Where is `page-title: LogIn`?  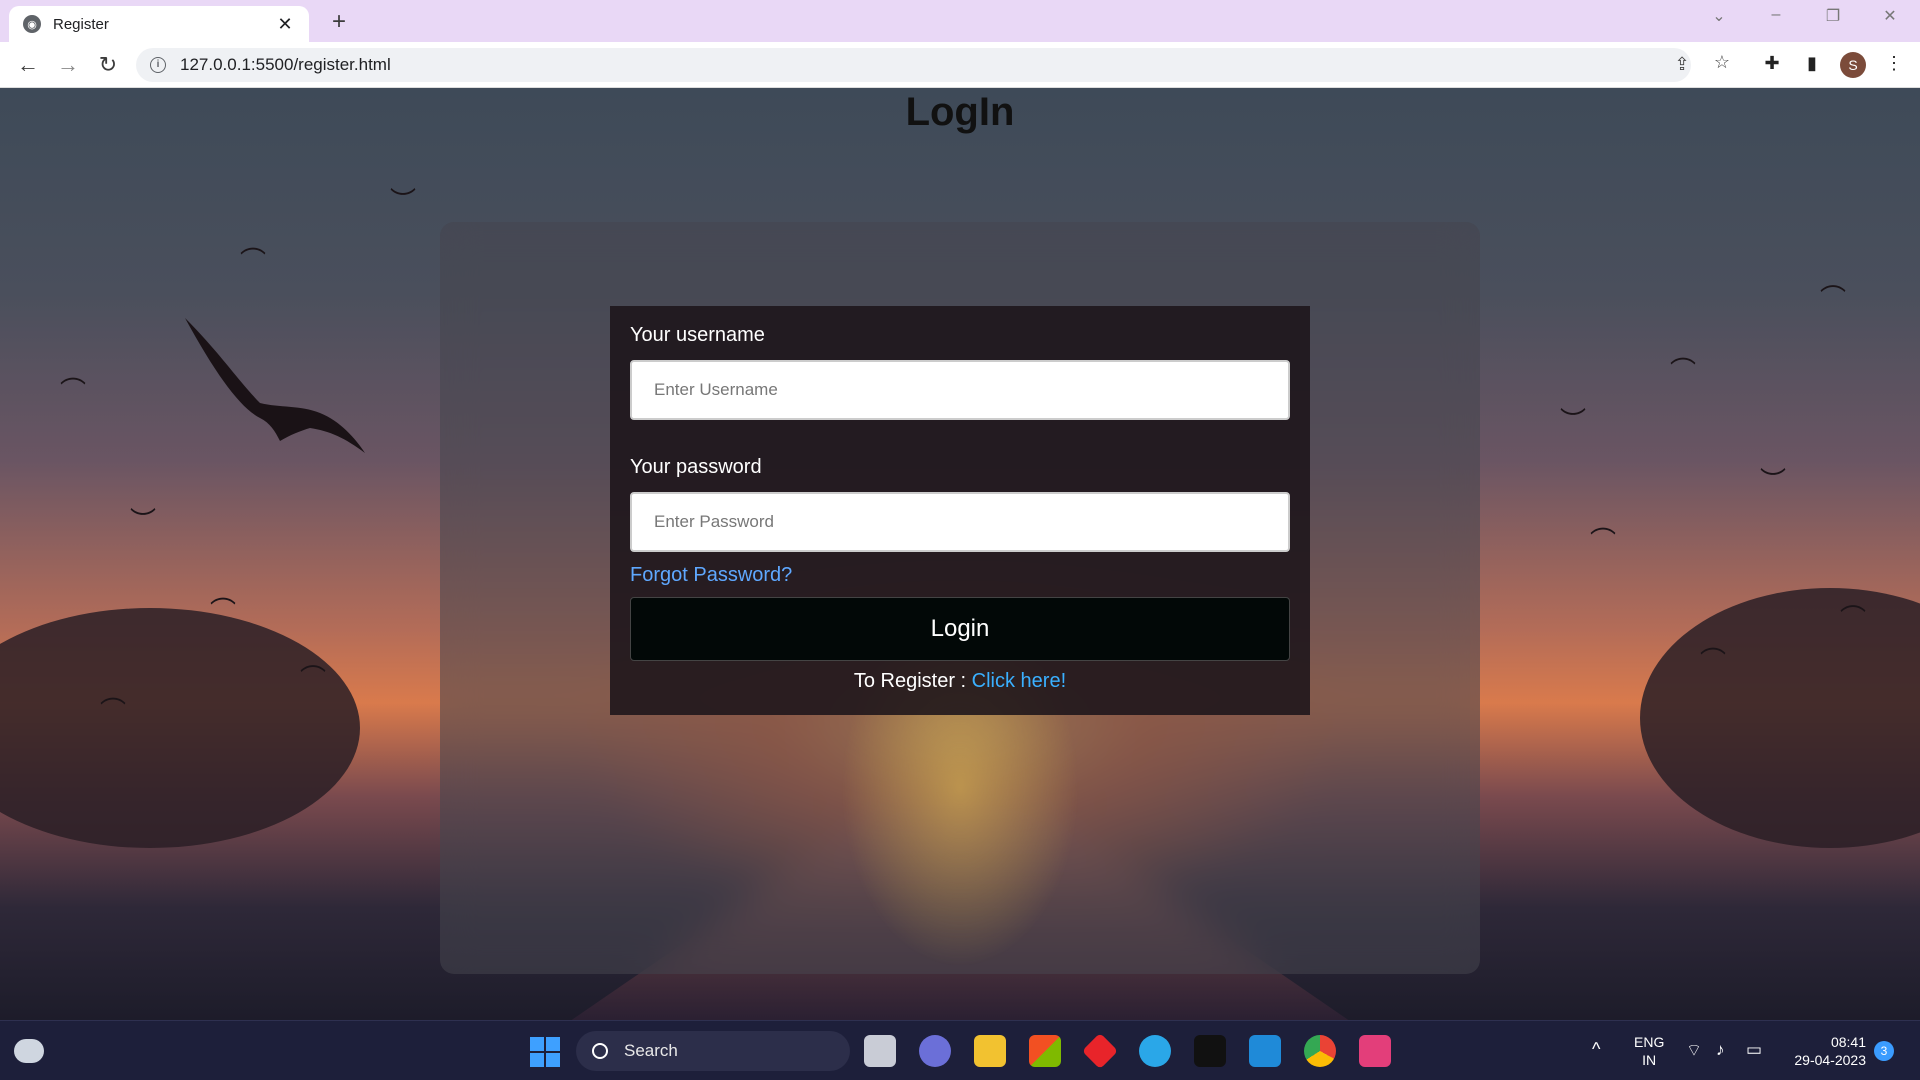 page-title: LogIn is located at coordinates (960, 112).